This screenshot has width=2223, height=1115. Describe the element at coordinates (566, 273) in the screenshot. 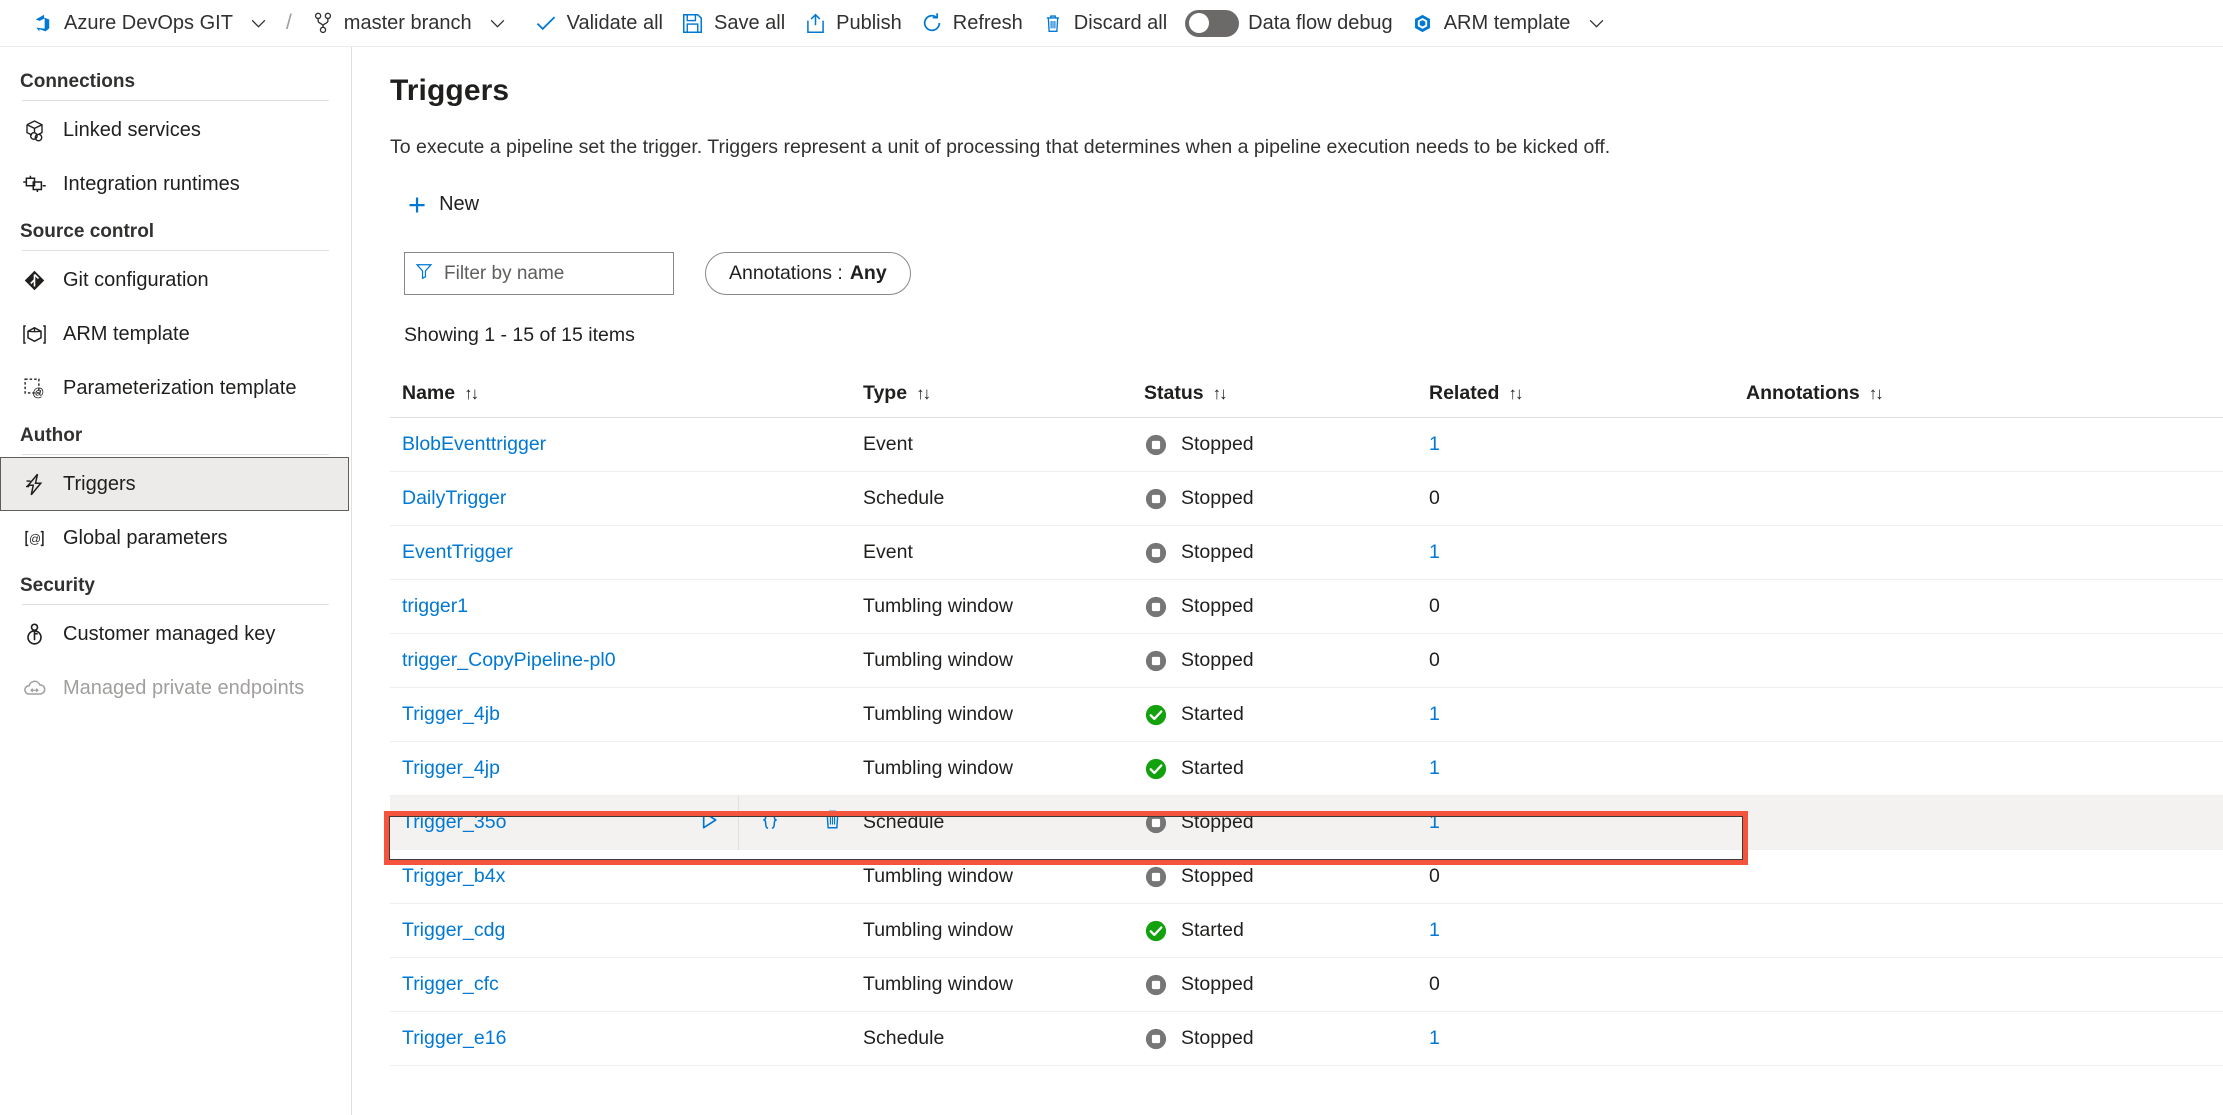

I see `search-input` at that location.